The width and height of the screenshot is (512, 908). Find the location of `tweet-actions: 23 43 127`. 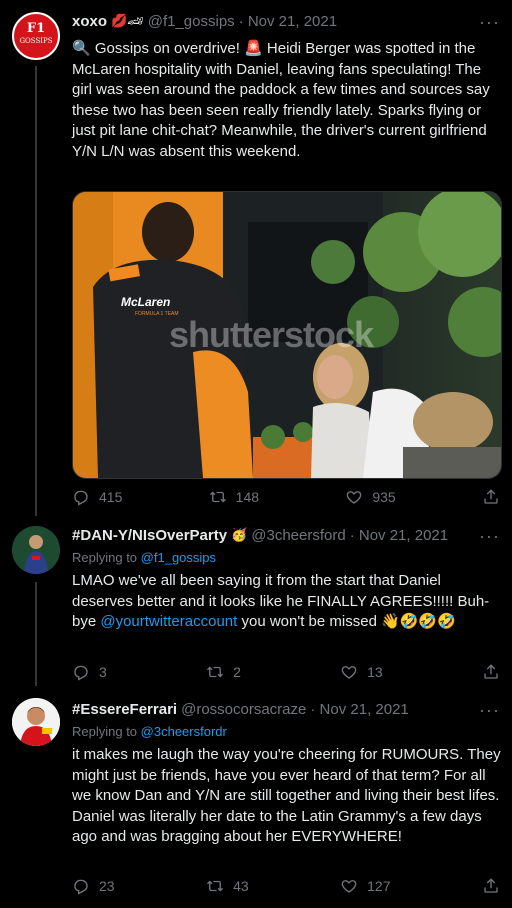

tweet-actions: 23 43 127 is located at coordinates (286, 886).